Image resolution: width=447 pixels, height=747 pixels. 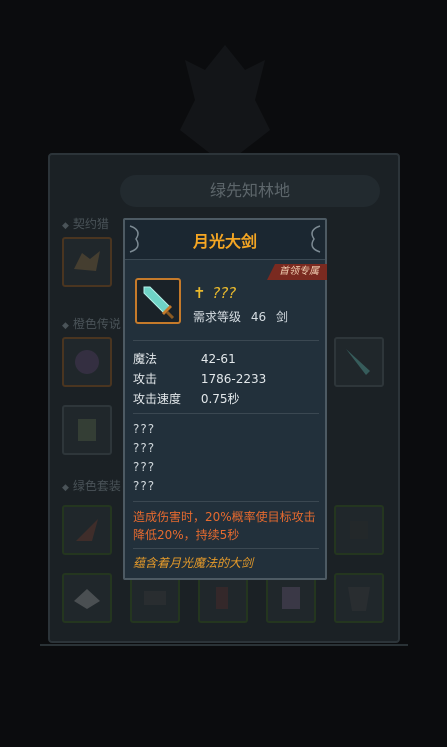 I want to click on stat-row: 魔法 42-61, so click(x=184, y=358).